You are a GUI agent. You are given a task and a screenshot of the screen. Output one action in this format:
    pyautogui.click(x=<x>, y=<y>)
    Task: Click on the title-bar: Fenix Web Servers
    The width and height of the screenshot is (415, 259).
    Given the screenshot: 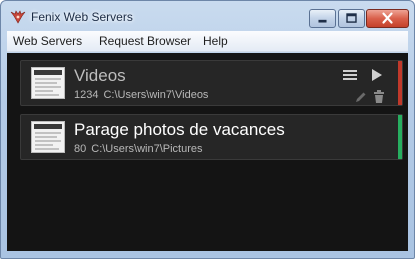 What is the action you would take?
    pyautogui.click(x=207, y=16)
    